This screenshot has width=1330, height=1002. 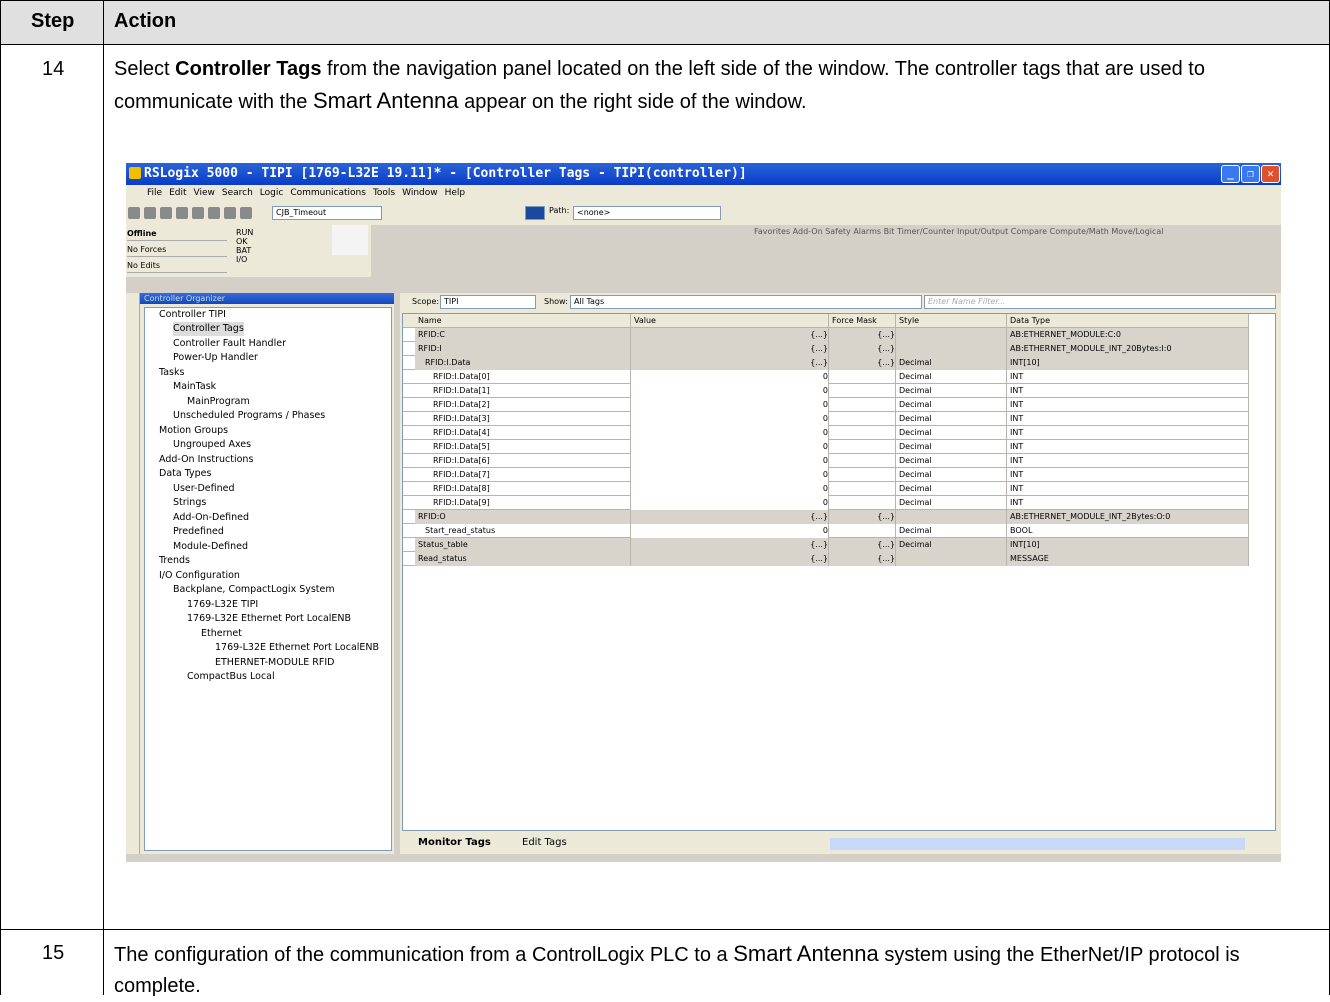 What do you see at coordinates (246, 213) in the screenshot?
I see `undo-icon` at bounding box center [246, 213].